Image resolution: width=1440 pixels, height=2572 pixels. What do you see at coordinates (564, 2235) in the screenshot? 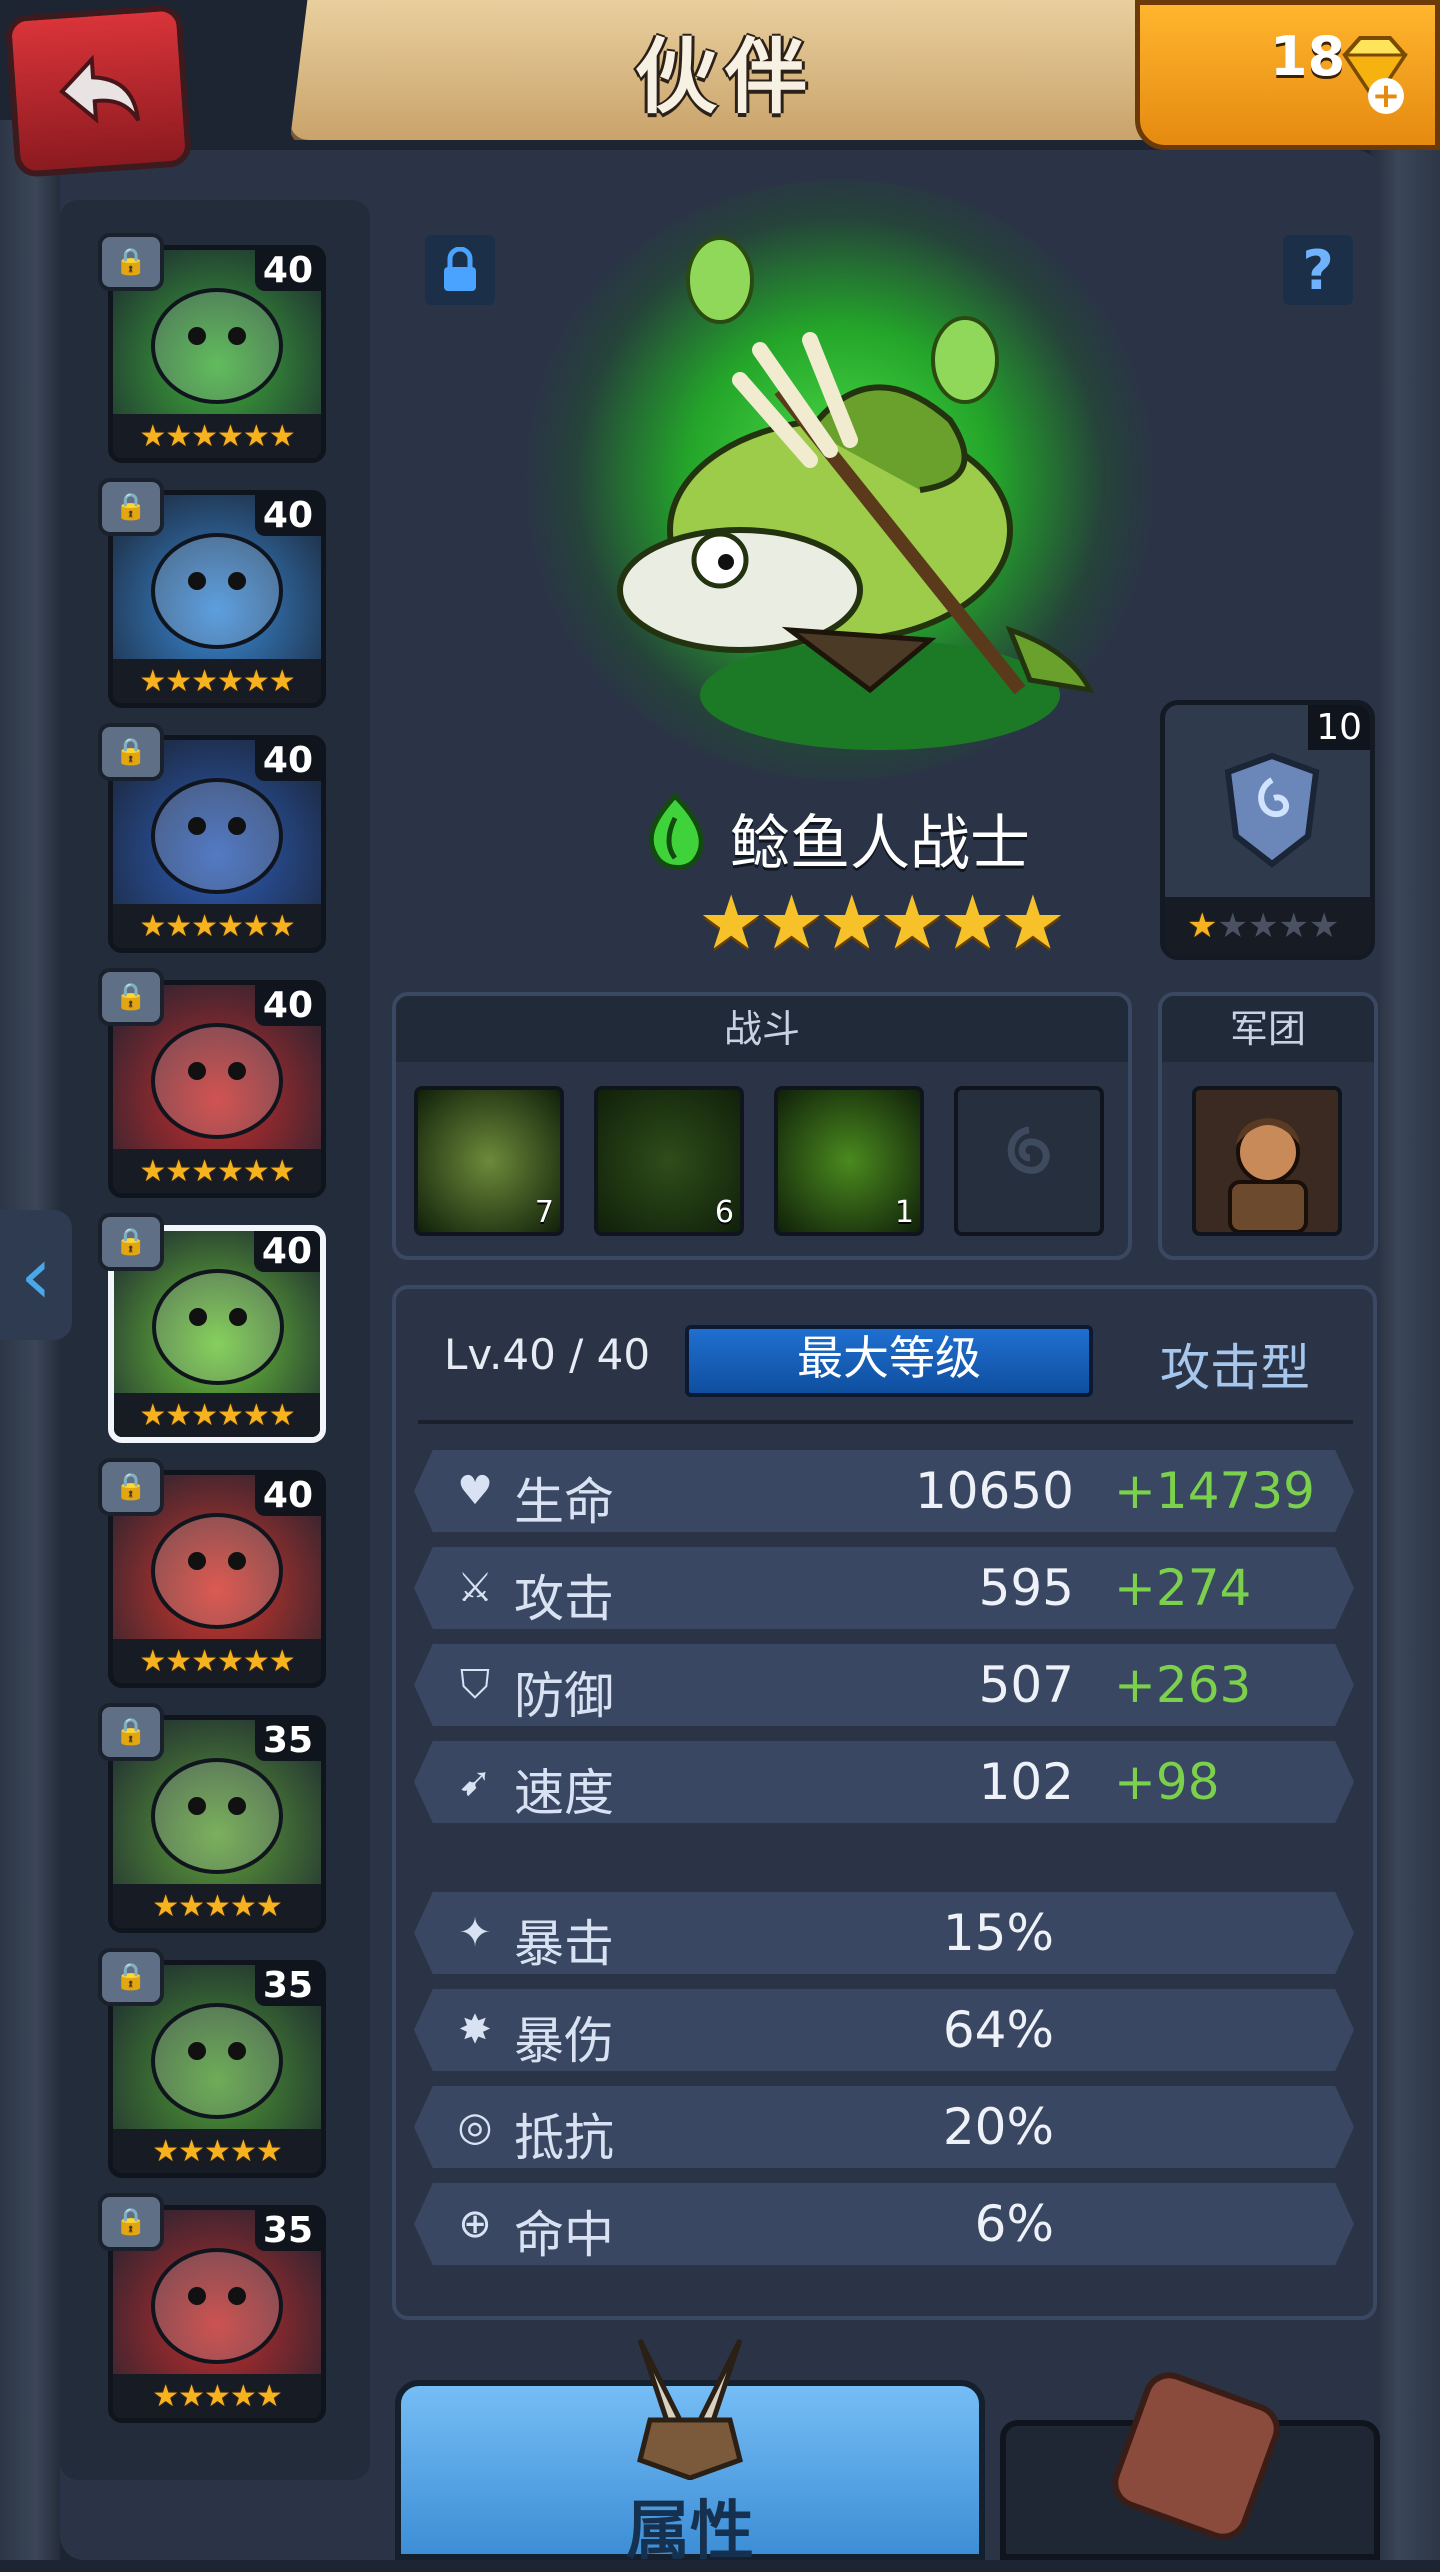
I see `stat-label: 命中` at bounding box center [564, 2235].